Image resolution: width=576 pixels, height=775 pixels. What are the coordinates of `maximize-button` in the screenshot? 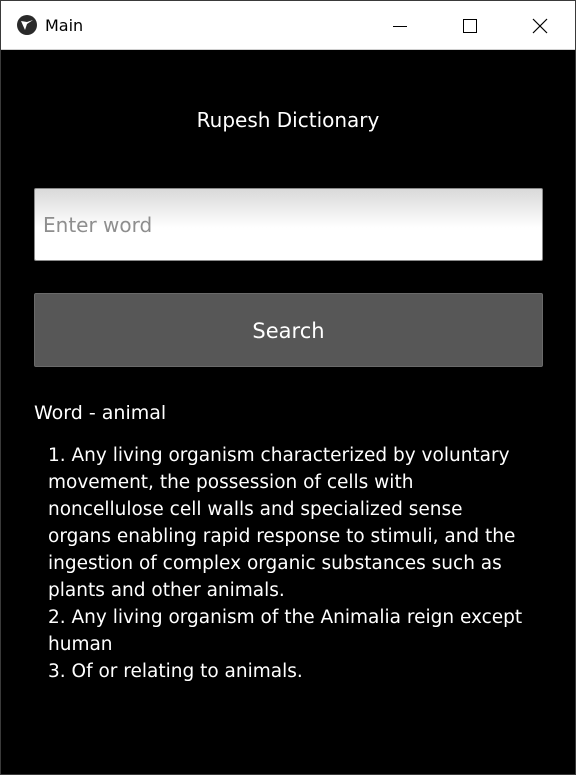 It's located at (470, 25).